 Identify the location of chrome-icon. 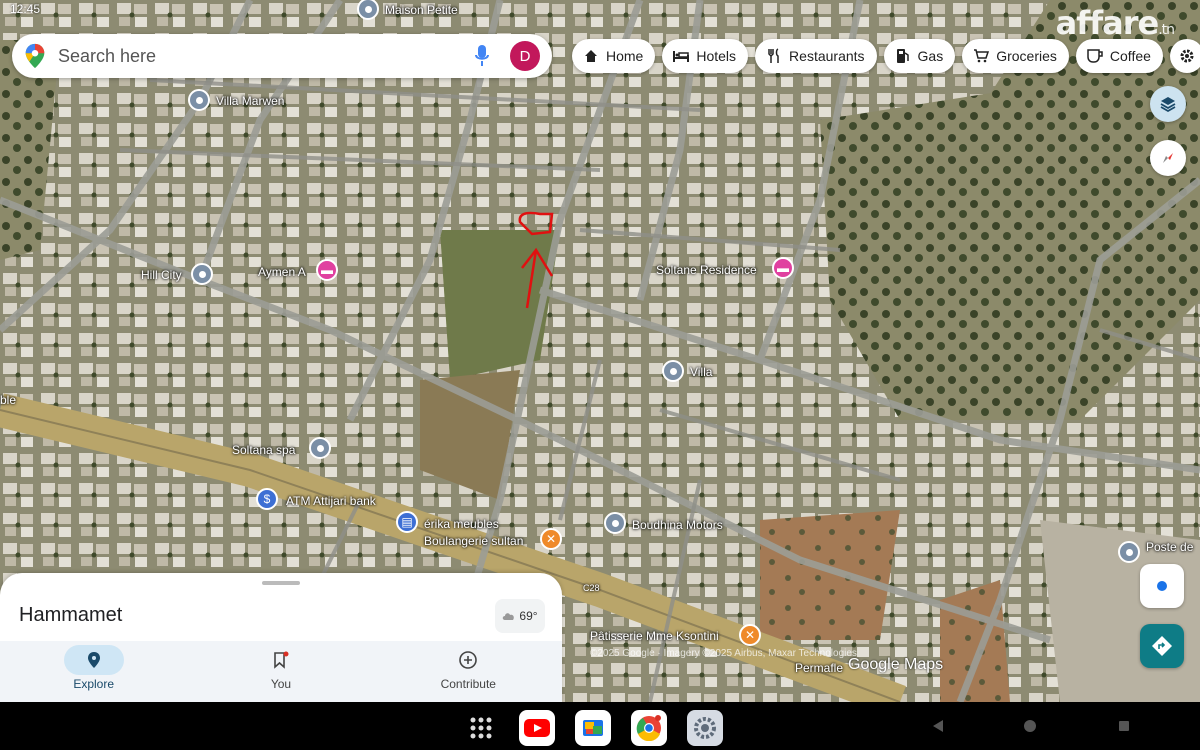
(649, 728).